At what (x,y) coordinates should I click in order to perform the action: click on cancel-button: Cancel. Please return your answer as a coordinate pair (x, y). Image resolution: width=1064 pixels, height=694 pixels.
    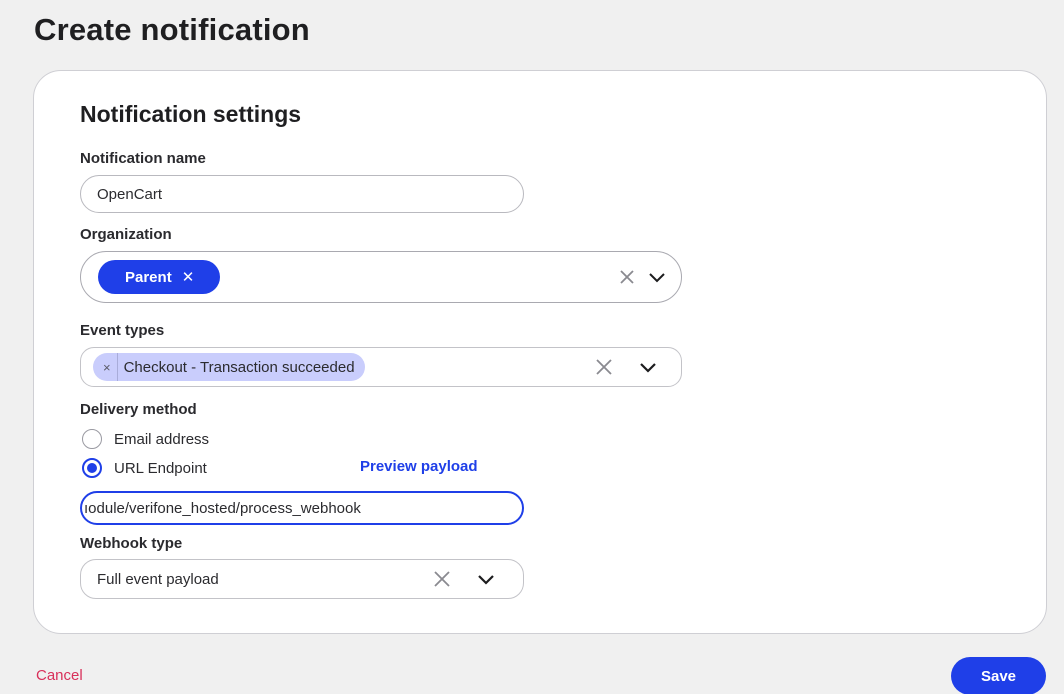
    Looking at the image, I should click on (59, 675).